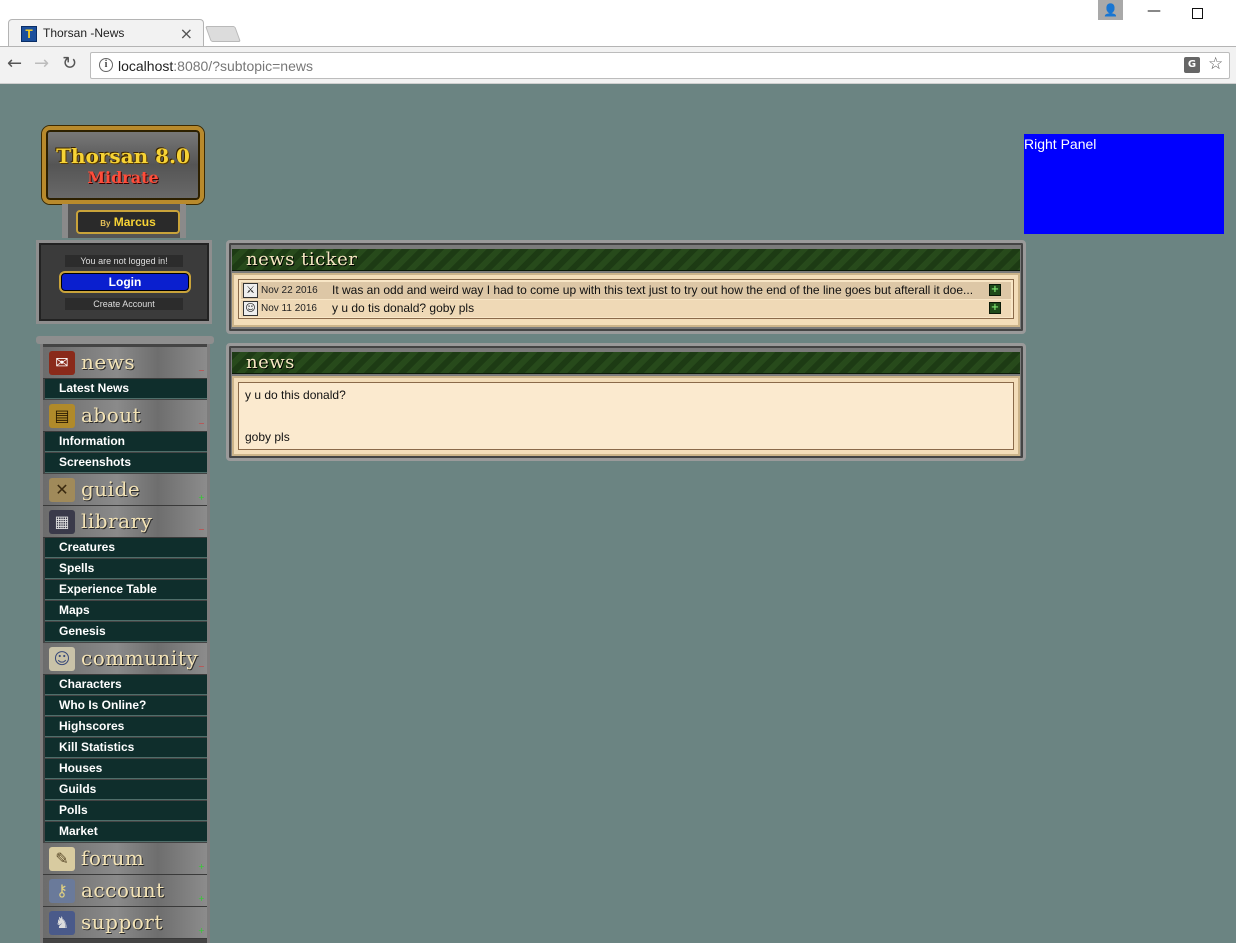  Describe the element at coordinates (126, 611) in the screenshot. I see `sidebar-item-maps: Maps` at that location.